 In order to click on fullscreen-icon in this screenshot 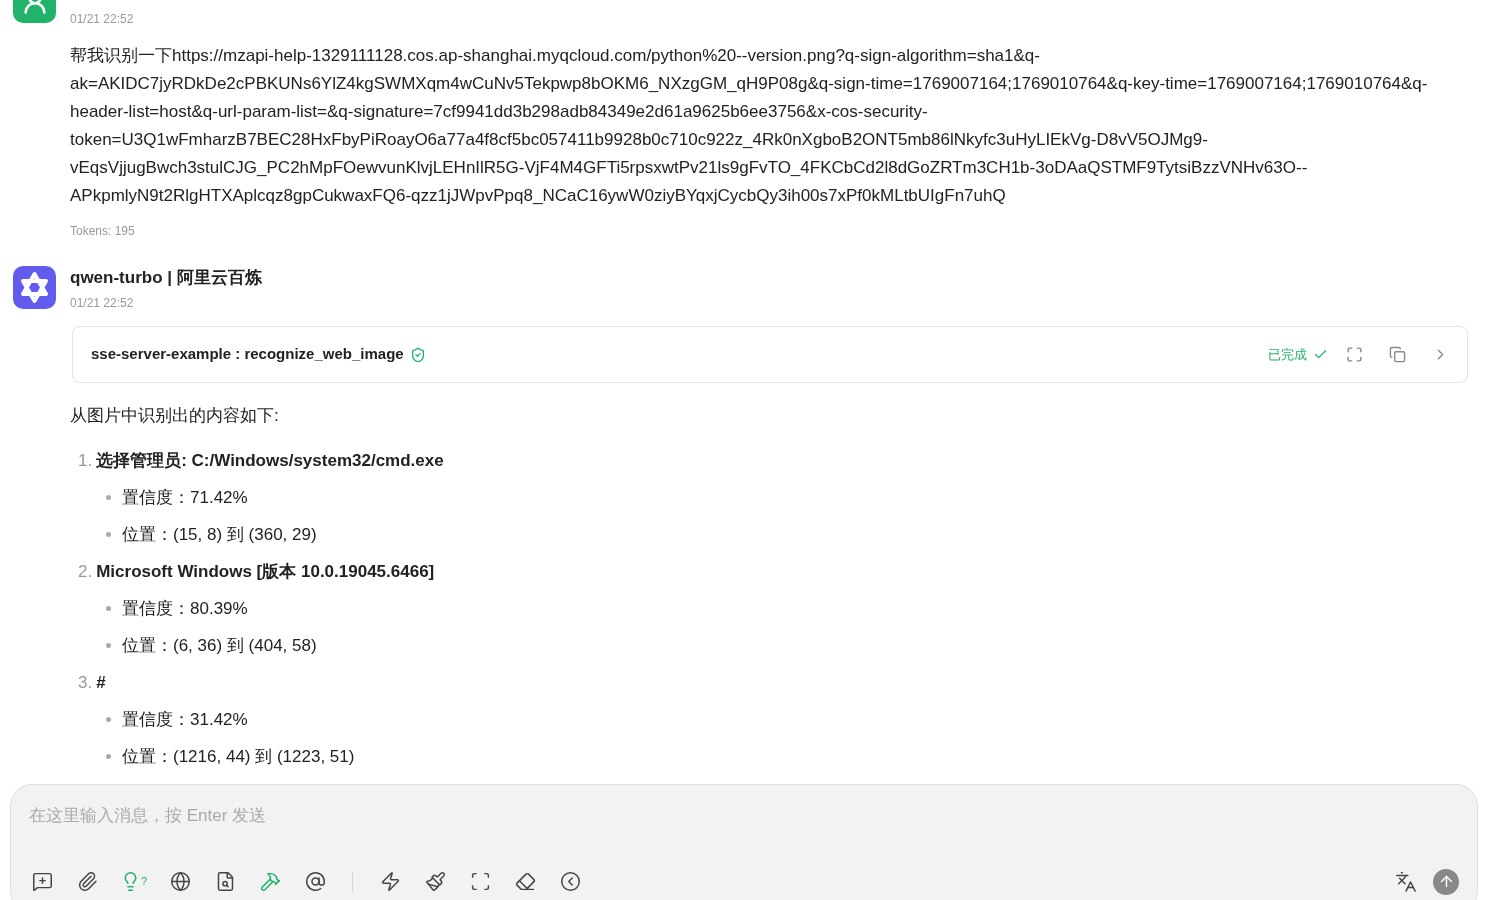, I will do `click(1354, 354)`.